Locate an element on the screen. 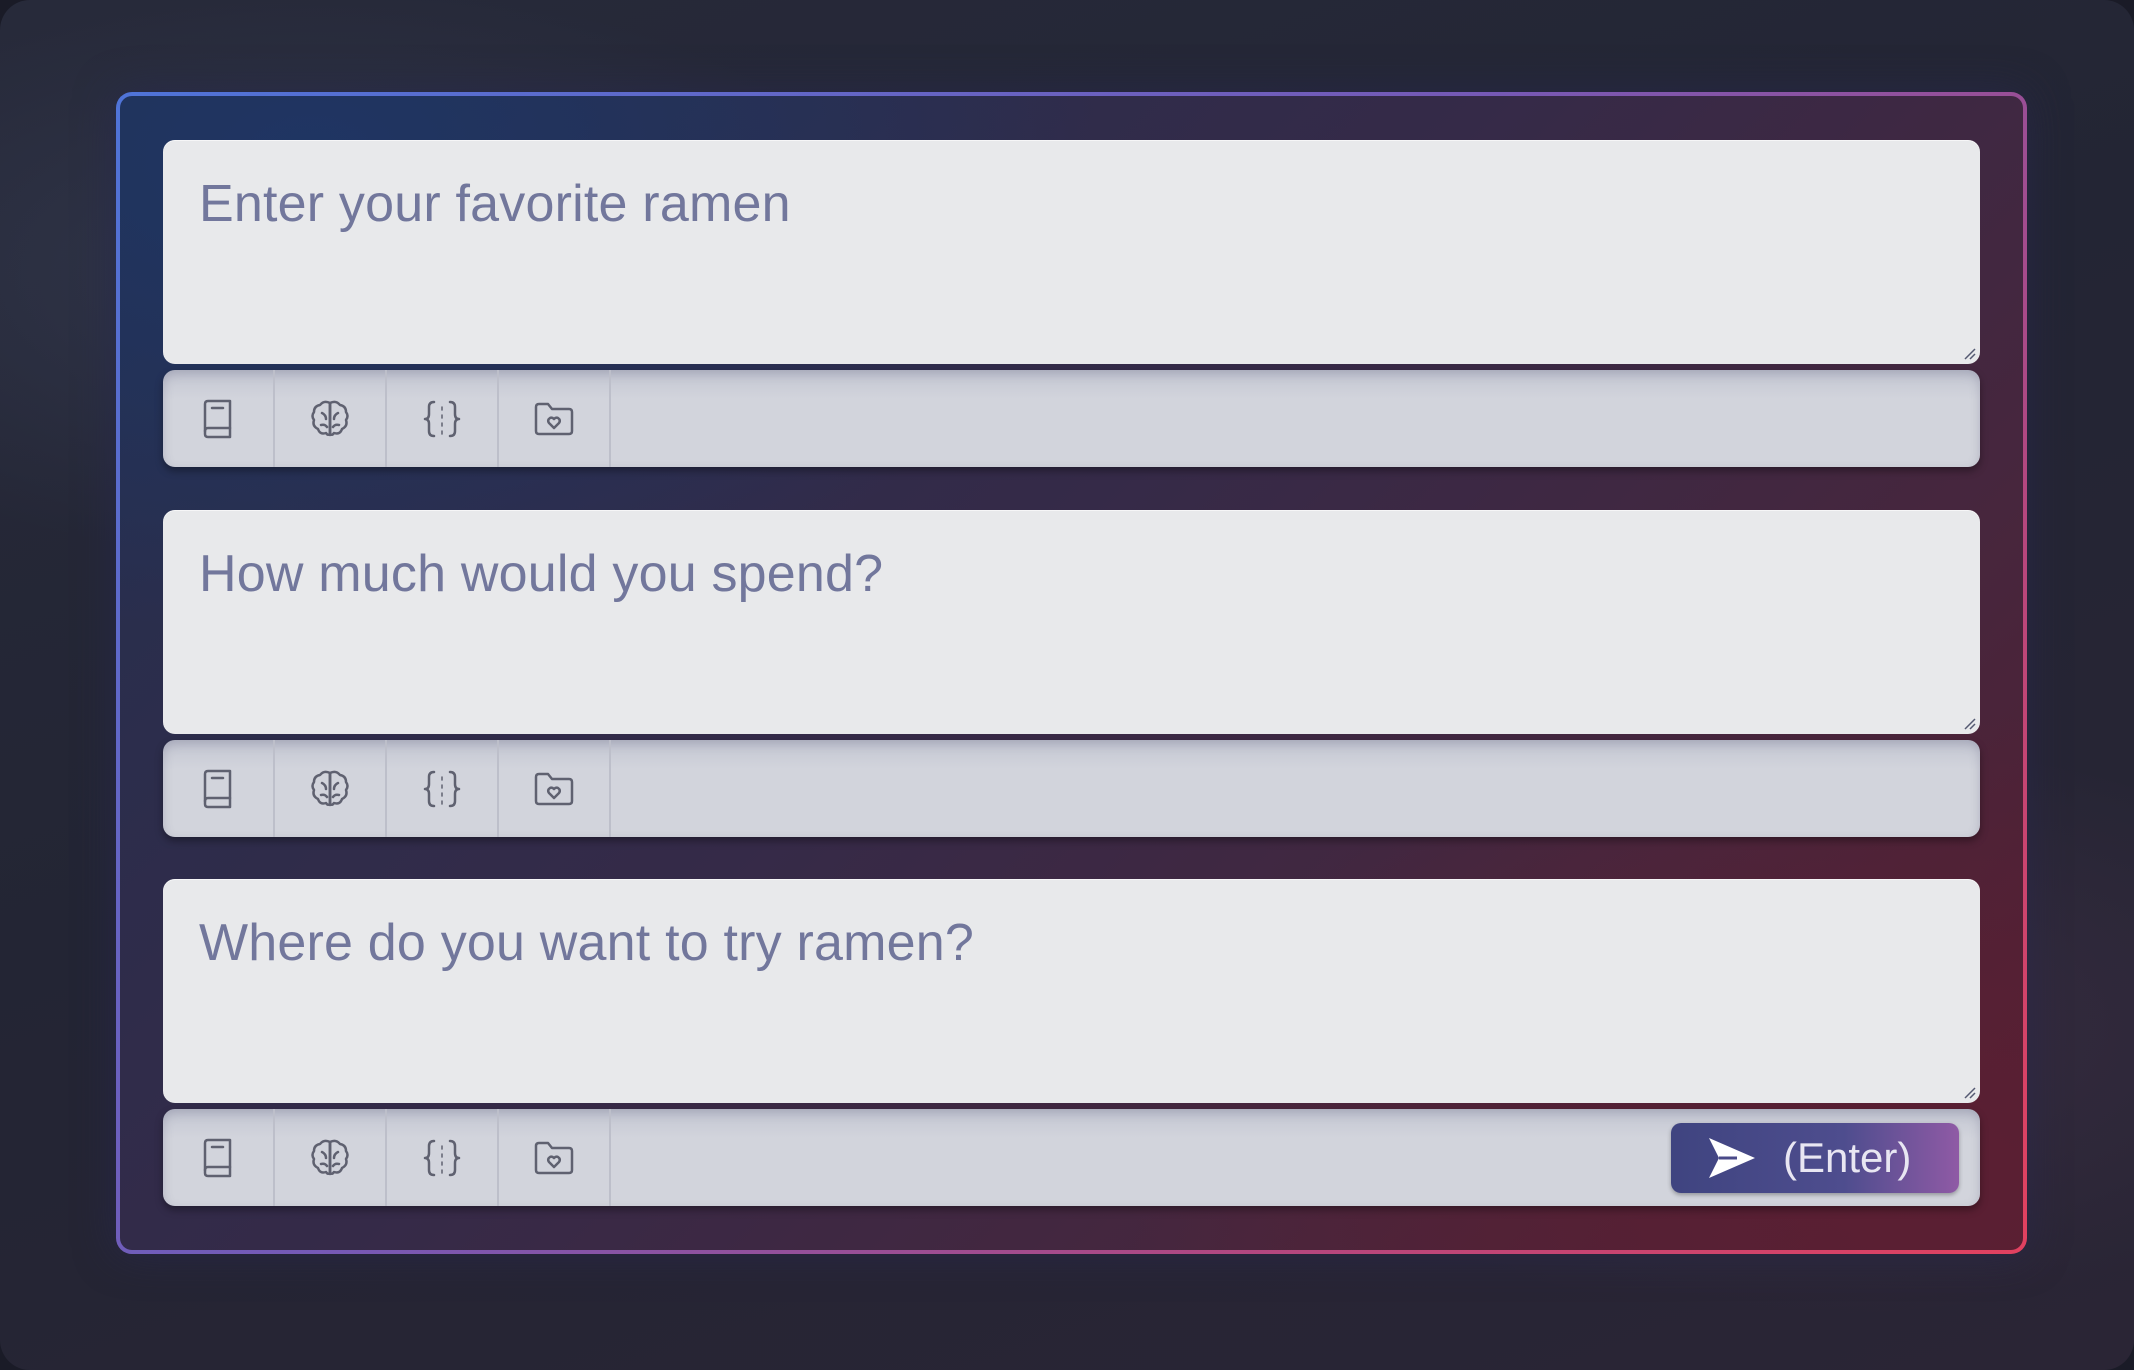 This screenshot has height=1370, width=2134. send-icon is located at coordinates (1732, 1158).